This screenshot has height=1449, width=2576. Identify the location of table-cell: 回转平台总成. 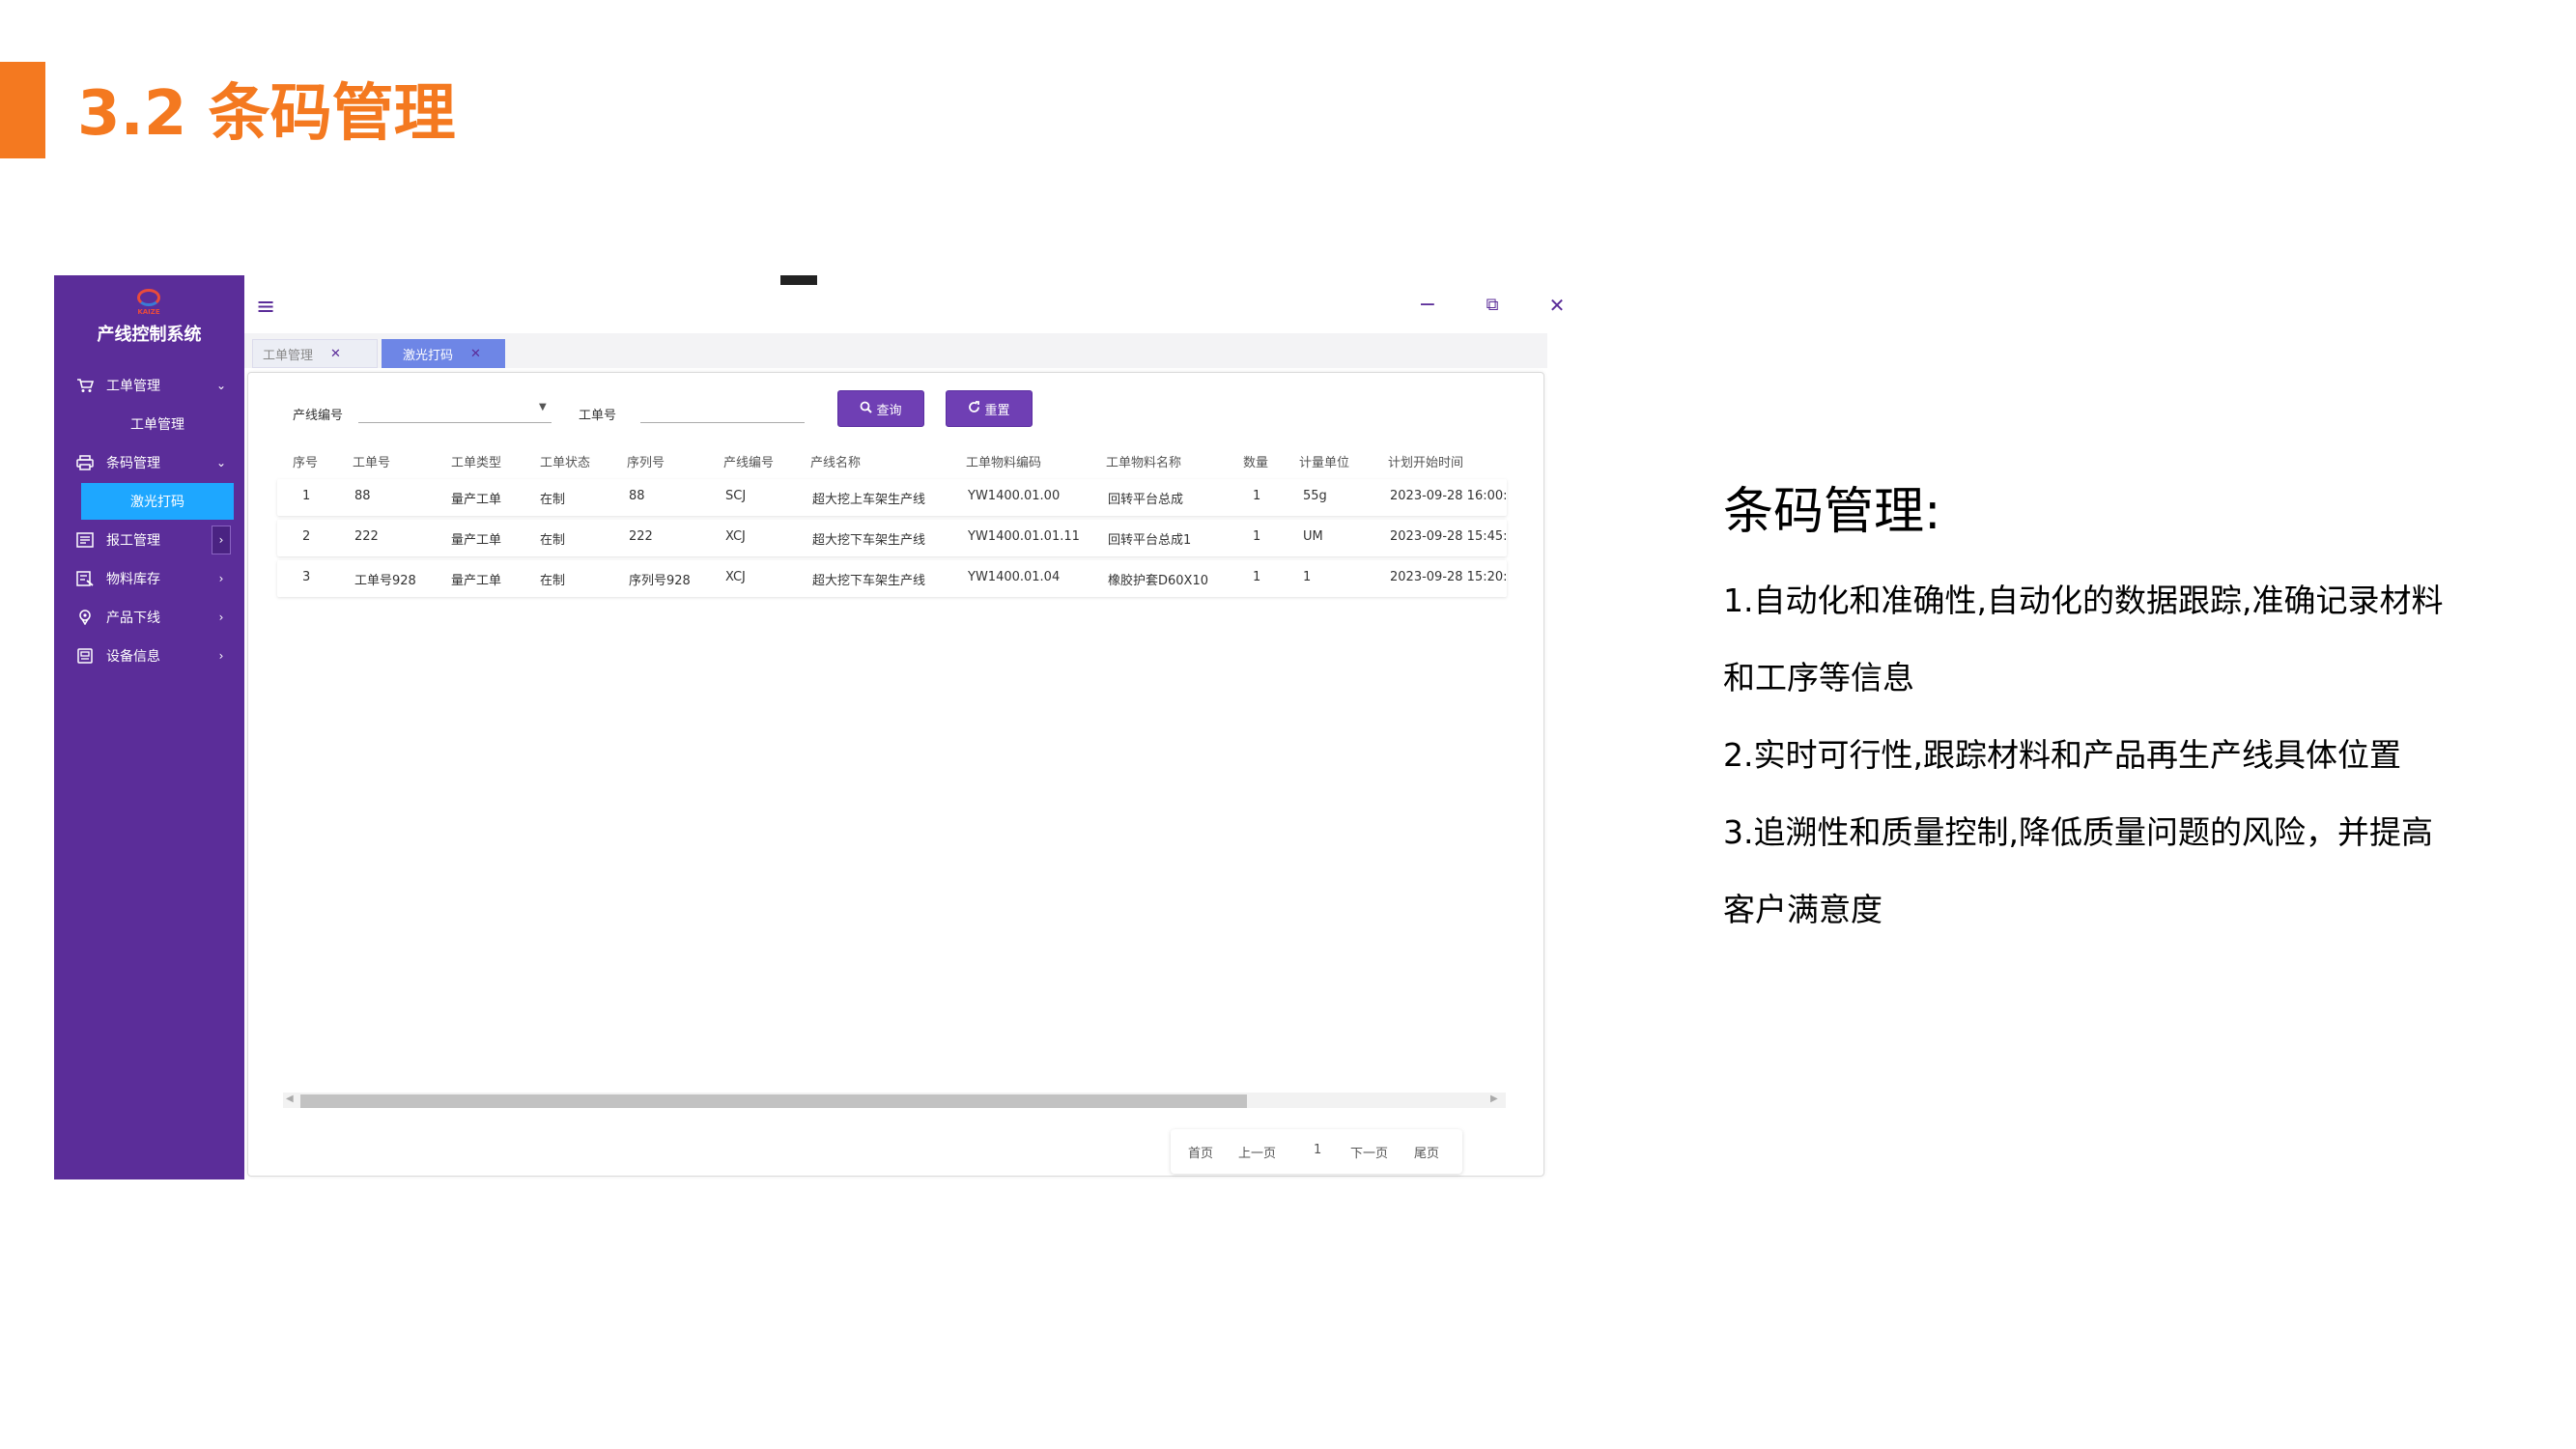
(1146, 500).